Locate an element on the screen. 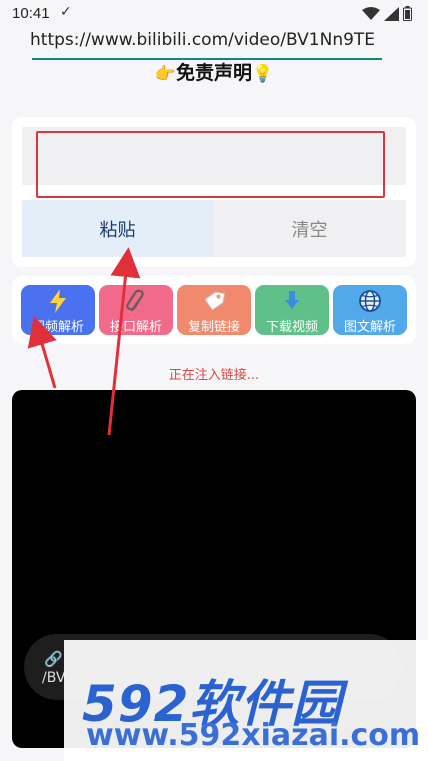 The height and width of the screenshot is (761, 428). tool-label: 复制链接 is located at coordinates (213, 327).